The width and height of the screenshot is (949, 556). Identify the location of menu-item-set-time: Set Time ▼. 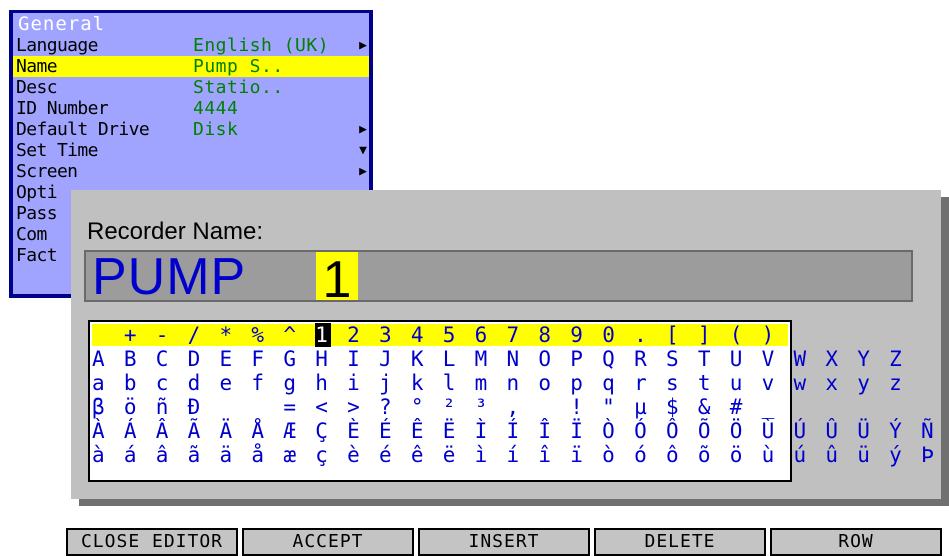
(191, 150).